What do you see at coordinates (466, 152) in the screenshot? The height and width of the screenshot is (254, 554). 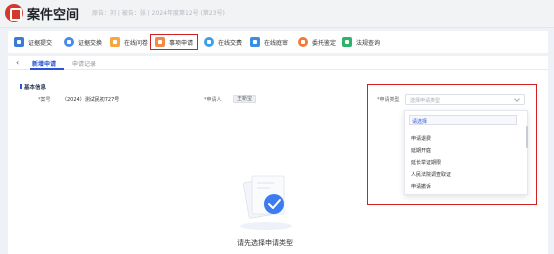 I see `application-type-dropdown: 请选择 申请退费 延期开庭 延长举证期限 人民法院调查取证 申请撤诉` at bounding box center [466, 152].